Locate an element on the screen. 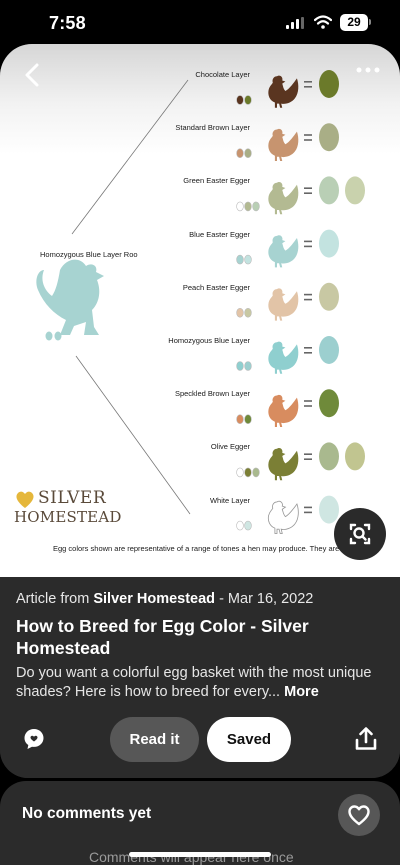 The image size is (400, 865). no-comments-label: No comments yet is located at coordinates (87, 813).